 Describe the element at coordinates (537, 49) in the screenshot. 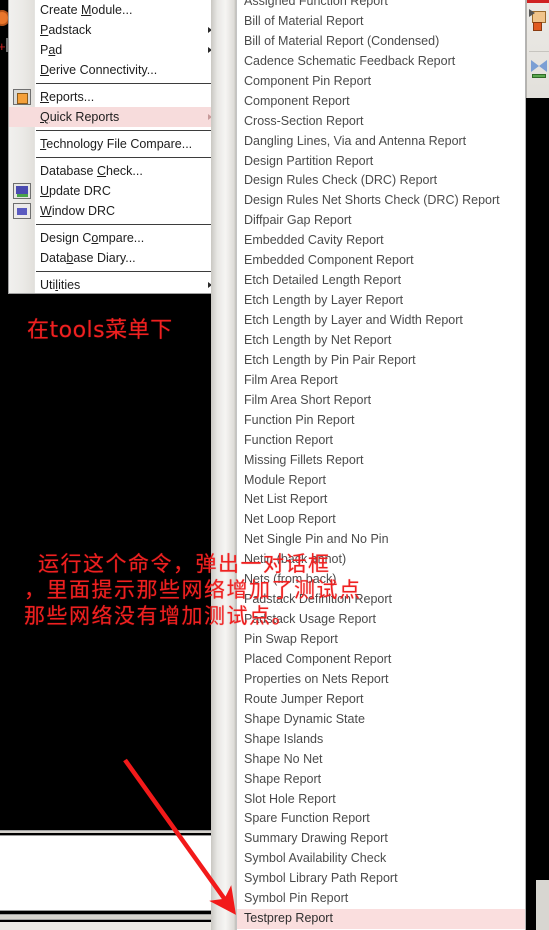

I see `right-edge-toolbar` at that location.